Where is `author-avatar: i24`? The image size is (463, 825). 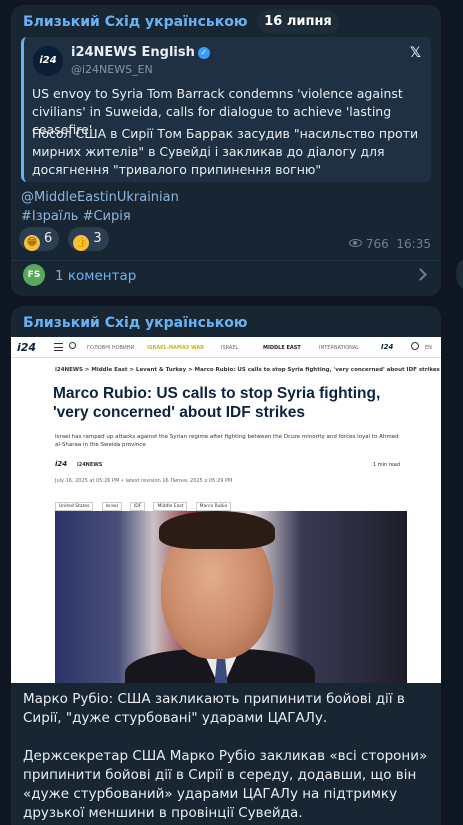 author-avatar: i24 is located at coordinates (48, 61).